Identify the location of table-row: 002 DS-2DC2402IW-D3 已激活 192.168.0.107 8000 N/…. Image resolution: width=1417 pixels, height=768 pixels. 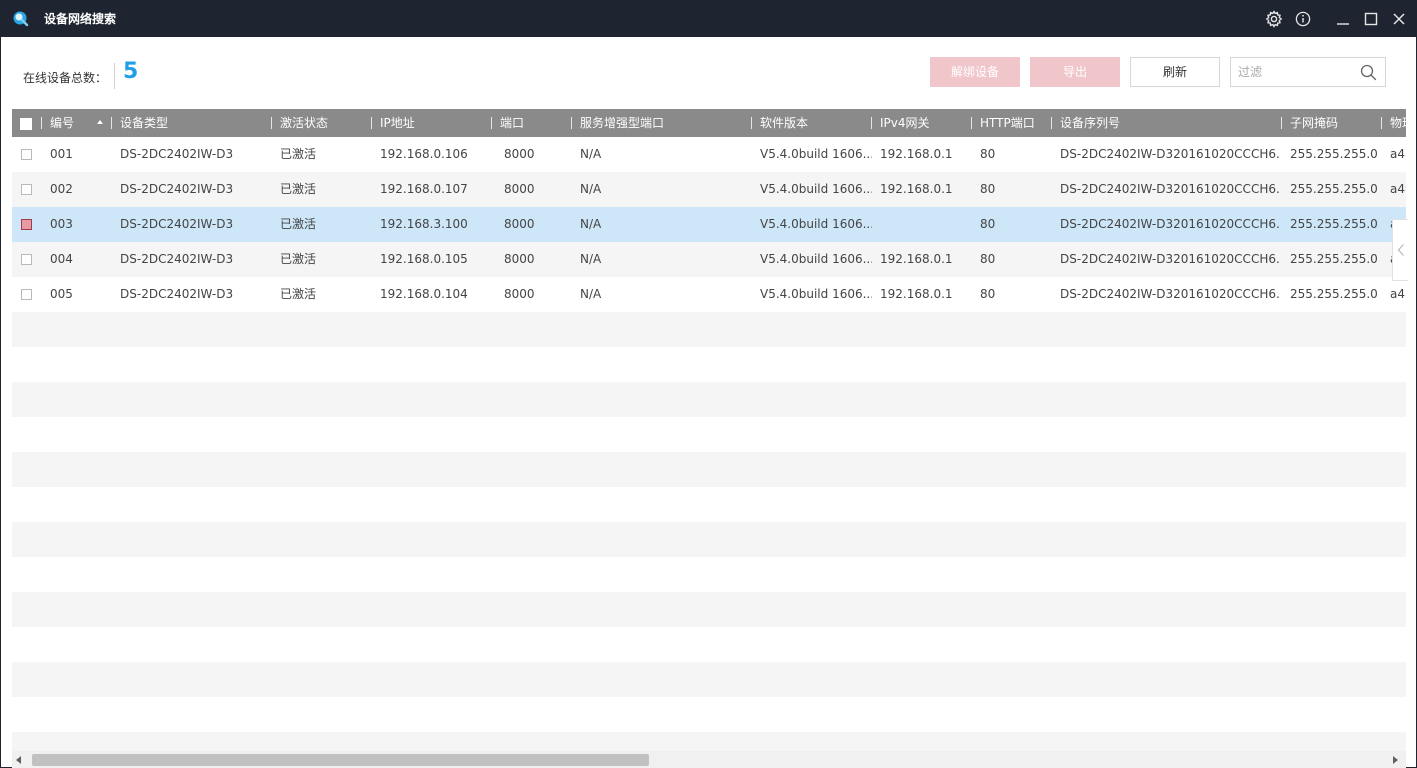
(709, 189).